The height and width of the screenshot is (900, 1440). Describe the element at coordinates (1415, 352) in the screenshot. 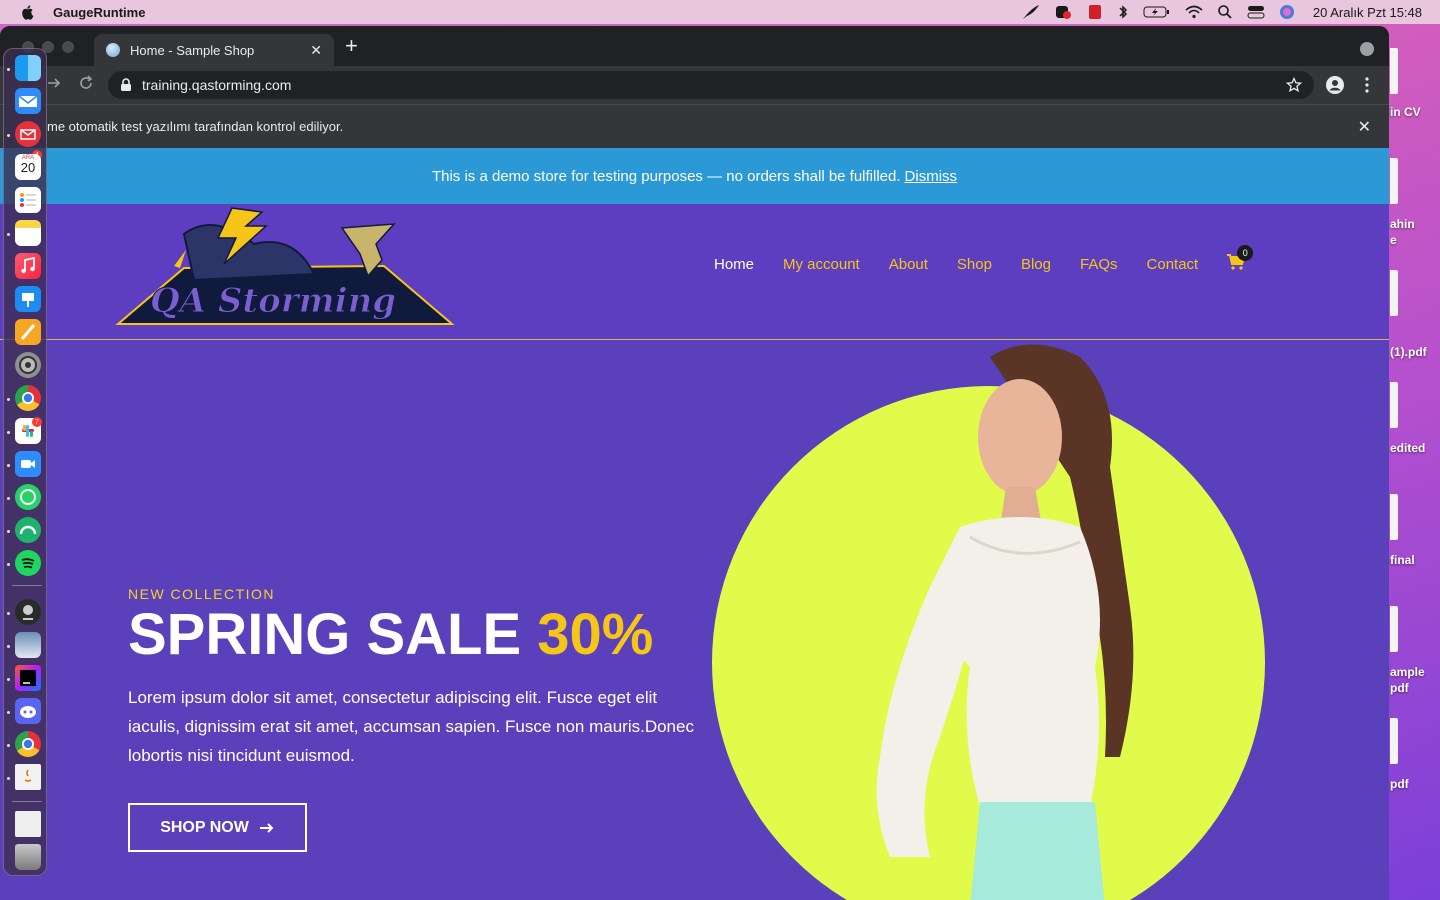

I see `desktop-file-label: (1).pdf` at that location.